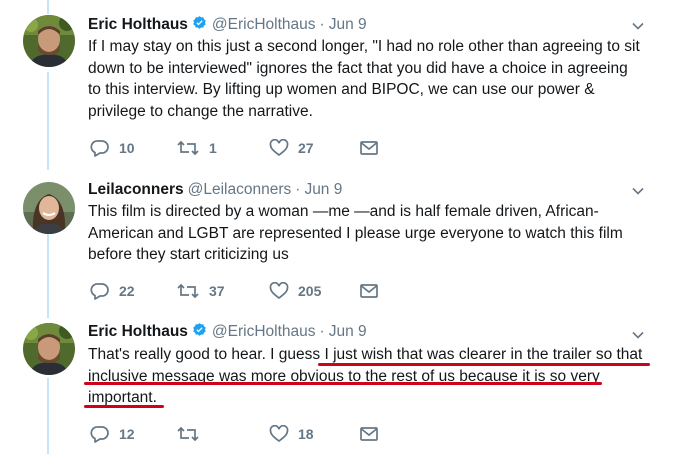 This screenshot has width=682, height=454. I want to click on tweet-header: Leilaconners @Leilaconners · Jun 9, so click(215, 190).